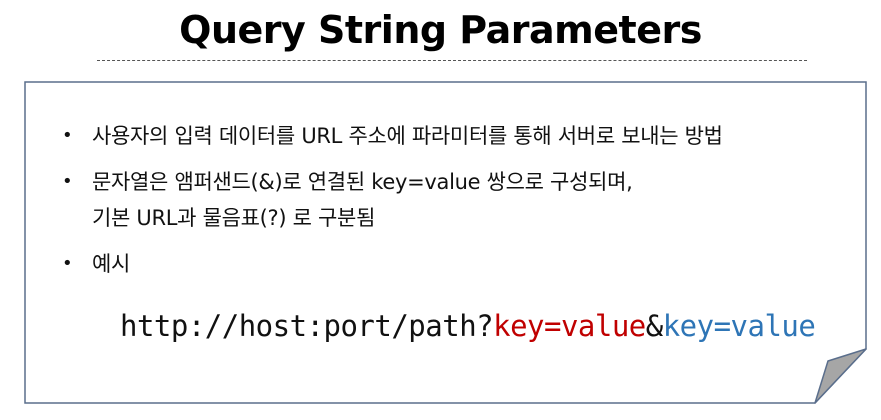  What do you see at coordinates (307, 326) in the screenshot?
I see `example-url-prefix: http://host:port/path?` at bounding box center [307, 326].